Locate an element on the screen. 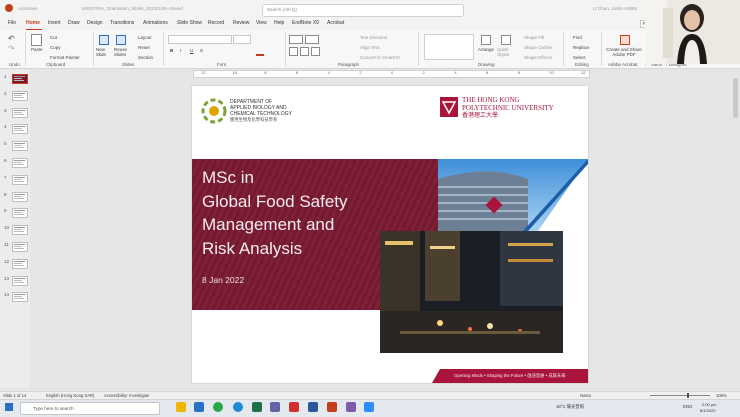 This screenshot has width=740, height=417. search-box: Search (Alt+Q) is located at coordinates (363, 10).